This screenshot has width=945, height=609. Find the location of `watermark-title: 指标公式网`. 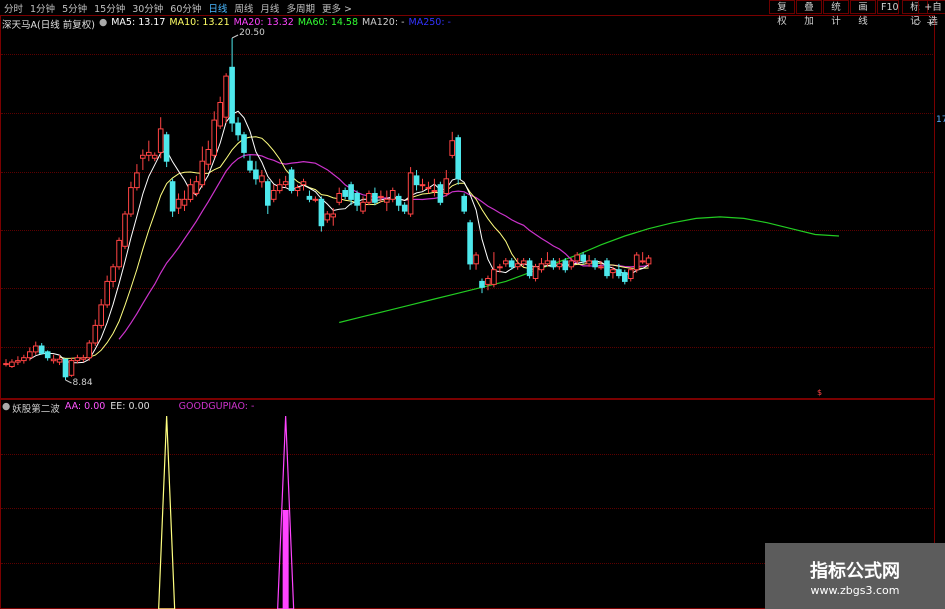

watermark-title: 指标公式网 is located at coordinates (855, 571).